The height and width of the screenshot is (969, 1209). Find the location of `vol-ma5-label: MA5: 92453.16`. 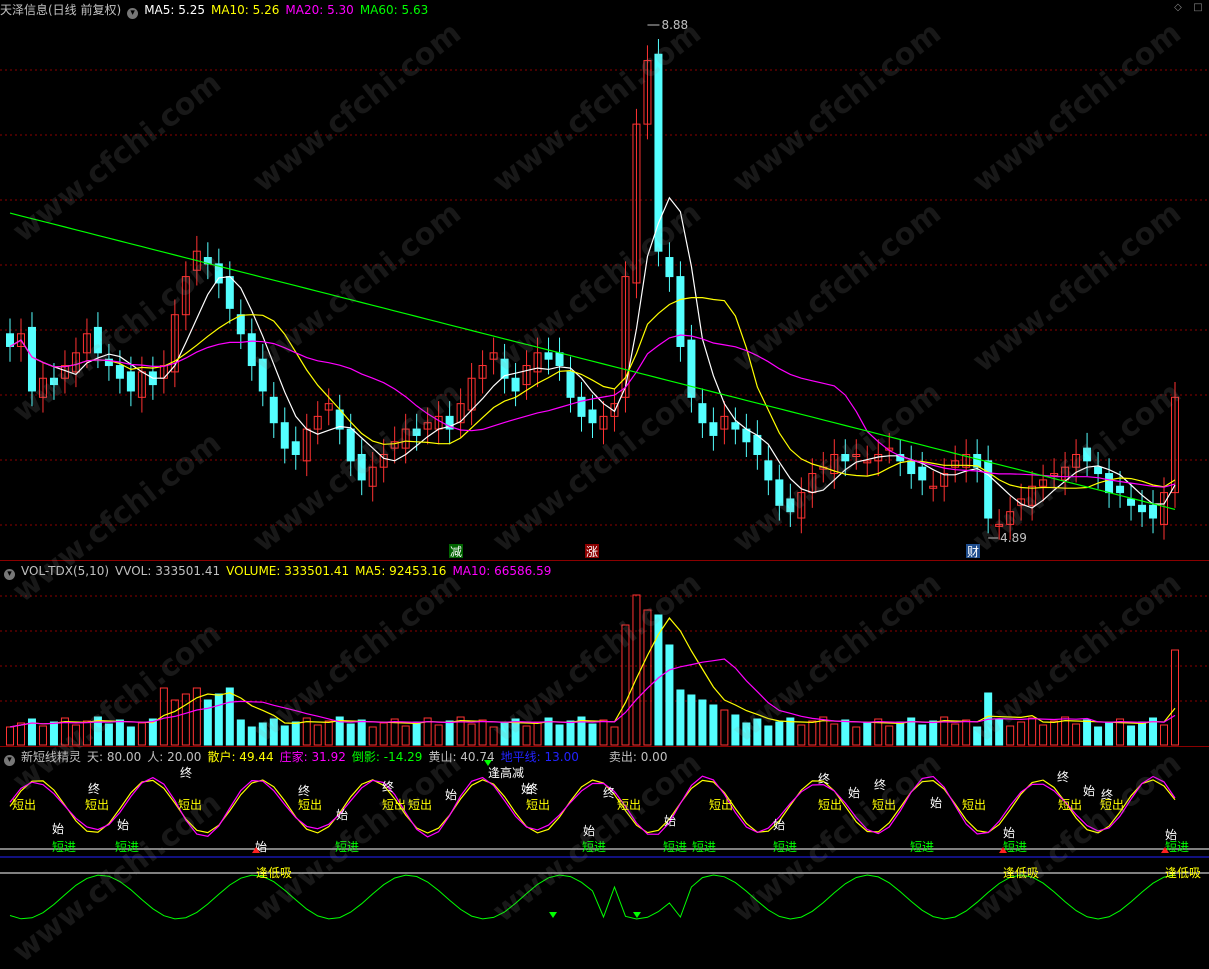

vol-ma5-label: MA5: 92453.16 is located at coordinates (401, 571).